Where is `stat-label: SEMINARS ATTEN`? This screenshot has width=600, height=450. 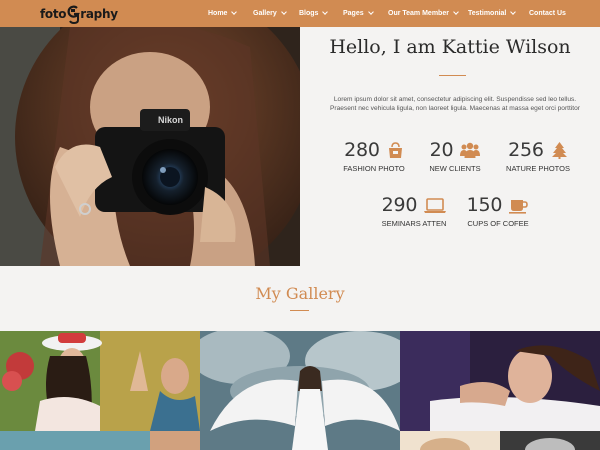 stat-label: SEMINARS ATTEN is located at coordinates (414, 223).